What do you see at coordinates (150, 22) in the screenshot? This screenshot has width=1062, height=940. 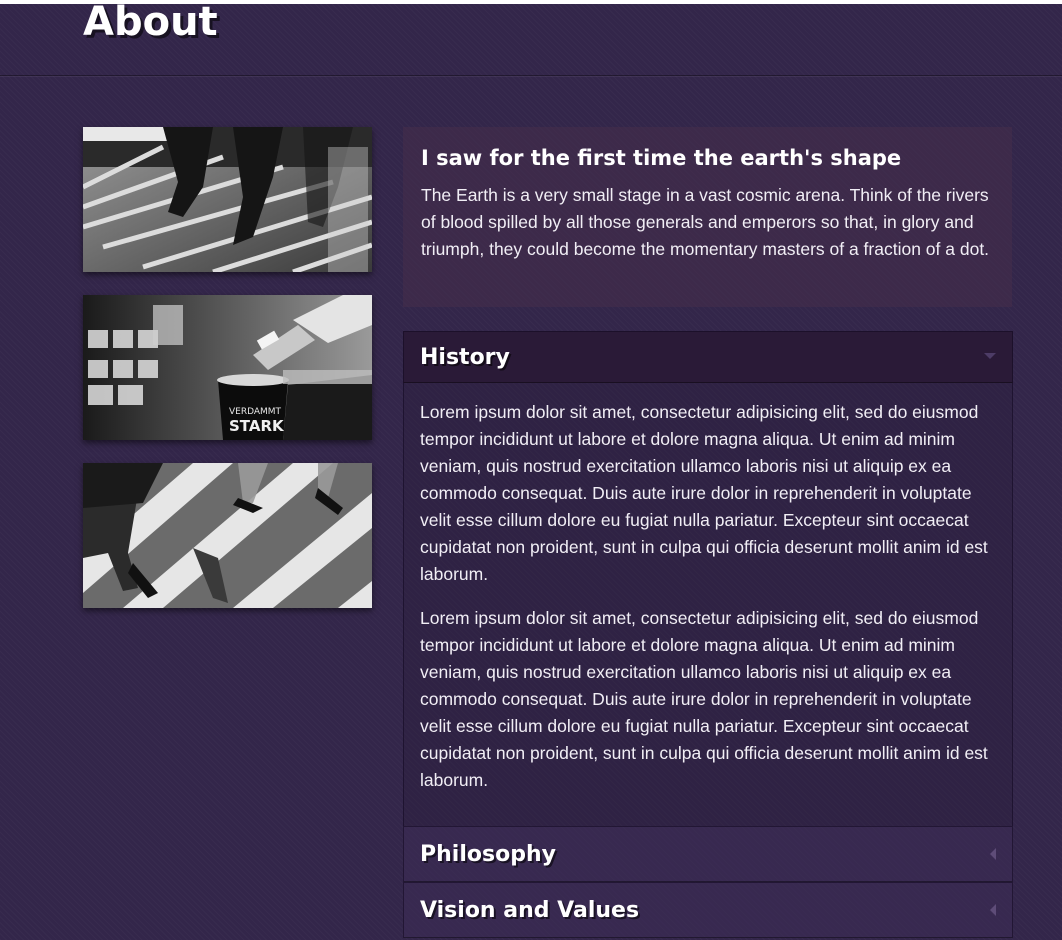 I see `page-title: About` at bounding box center [150, 22].